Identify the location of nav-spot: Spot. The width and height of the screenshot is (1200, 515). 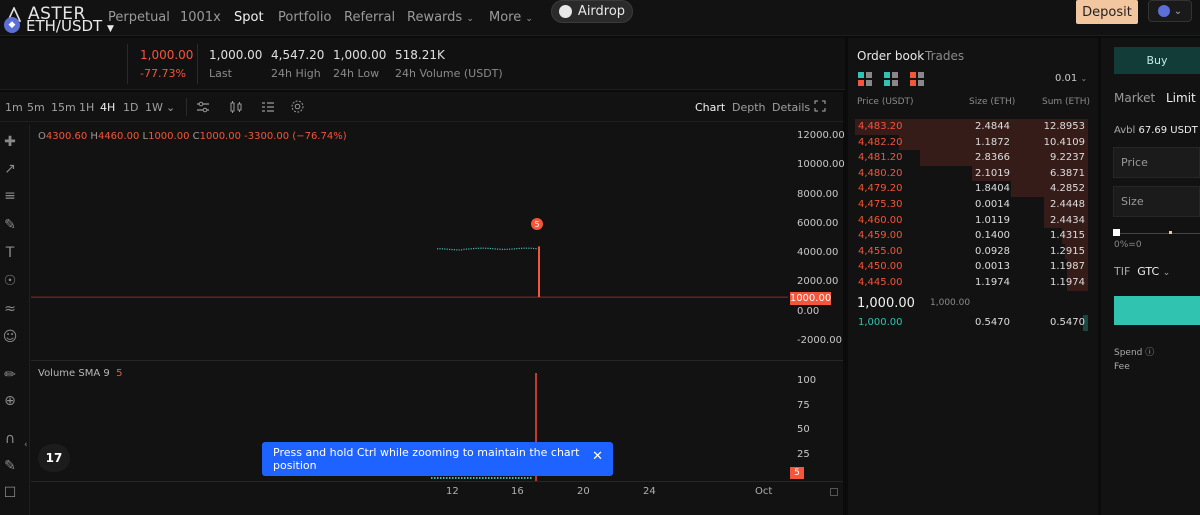
(249, 17).